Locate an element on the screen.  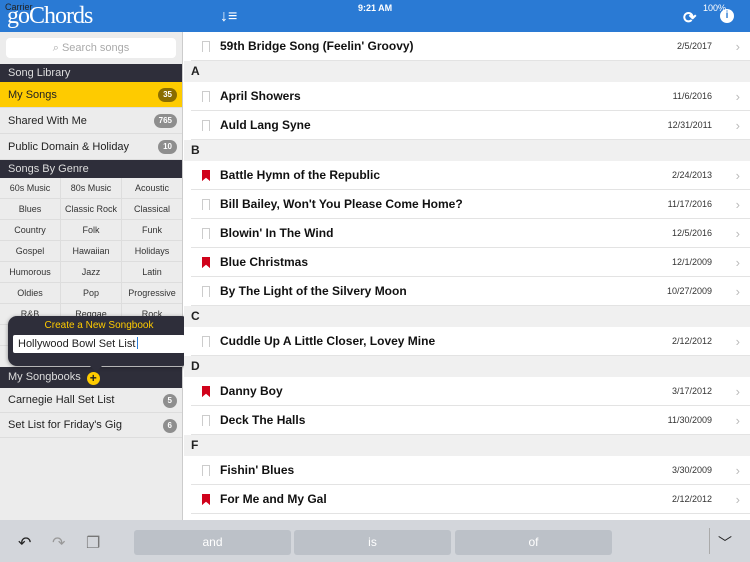
genre-item: Oldies is located at coordinates (30, 293).